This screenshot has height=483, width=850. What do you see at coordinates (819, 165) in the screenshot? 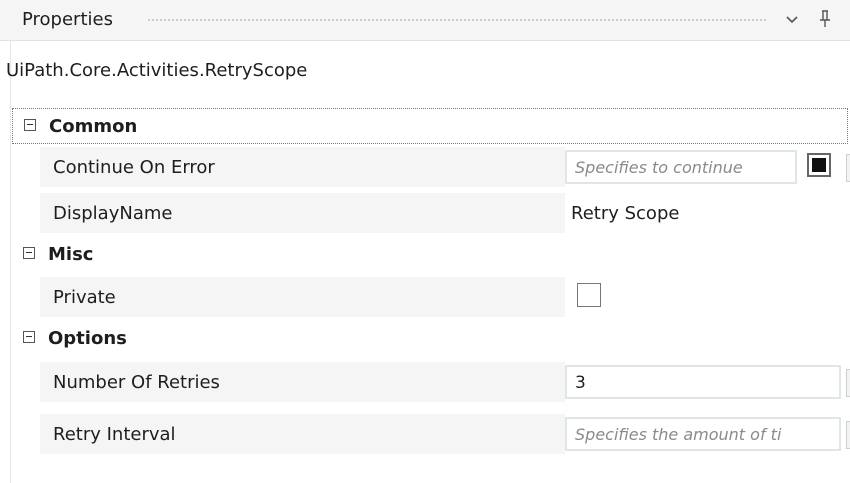
I see `continue-on-error-checkbox` at bounding box center [819, 165].